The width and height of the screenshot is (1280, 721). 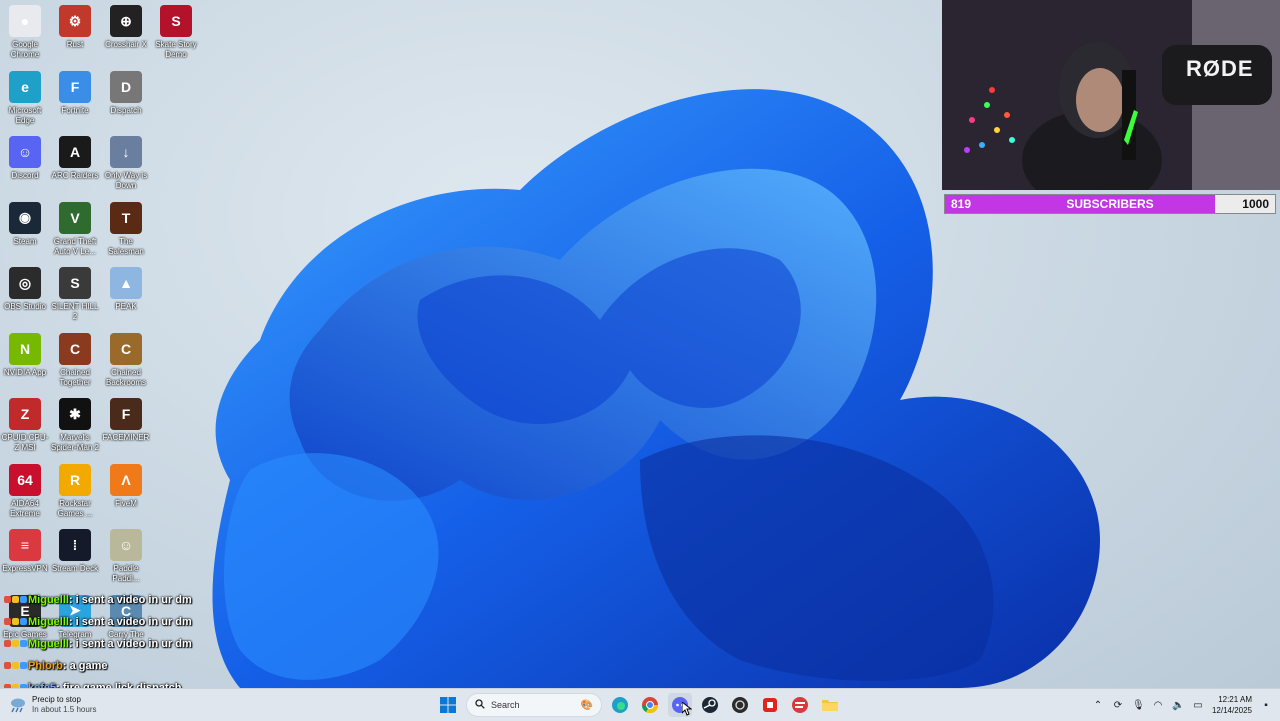 What do you see at coordinates (25, 306) in the screenshot?
I see `desktop-icon-label: OBS Studio` at bounding box center [25, 306].